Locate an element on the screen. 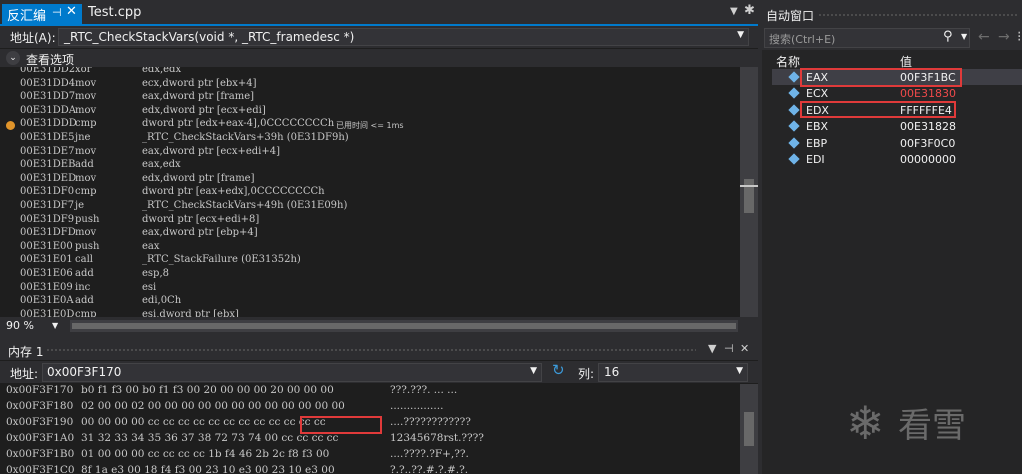  register-value: 00F3F0C0 is located at coordinates (927, 143).